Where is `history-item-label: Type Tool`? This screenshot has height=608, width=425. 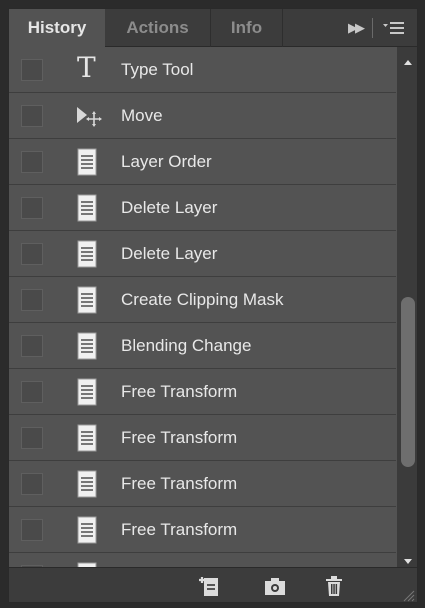 history-item-label: Type Tool is located at coordinates (157, 69).